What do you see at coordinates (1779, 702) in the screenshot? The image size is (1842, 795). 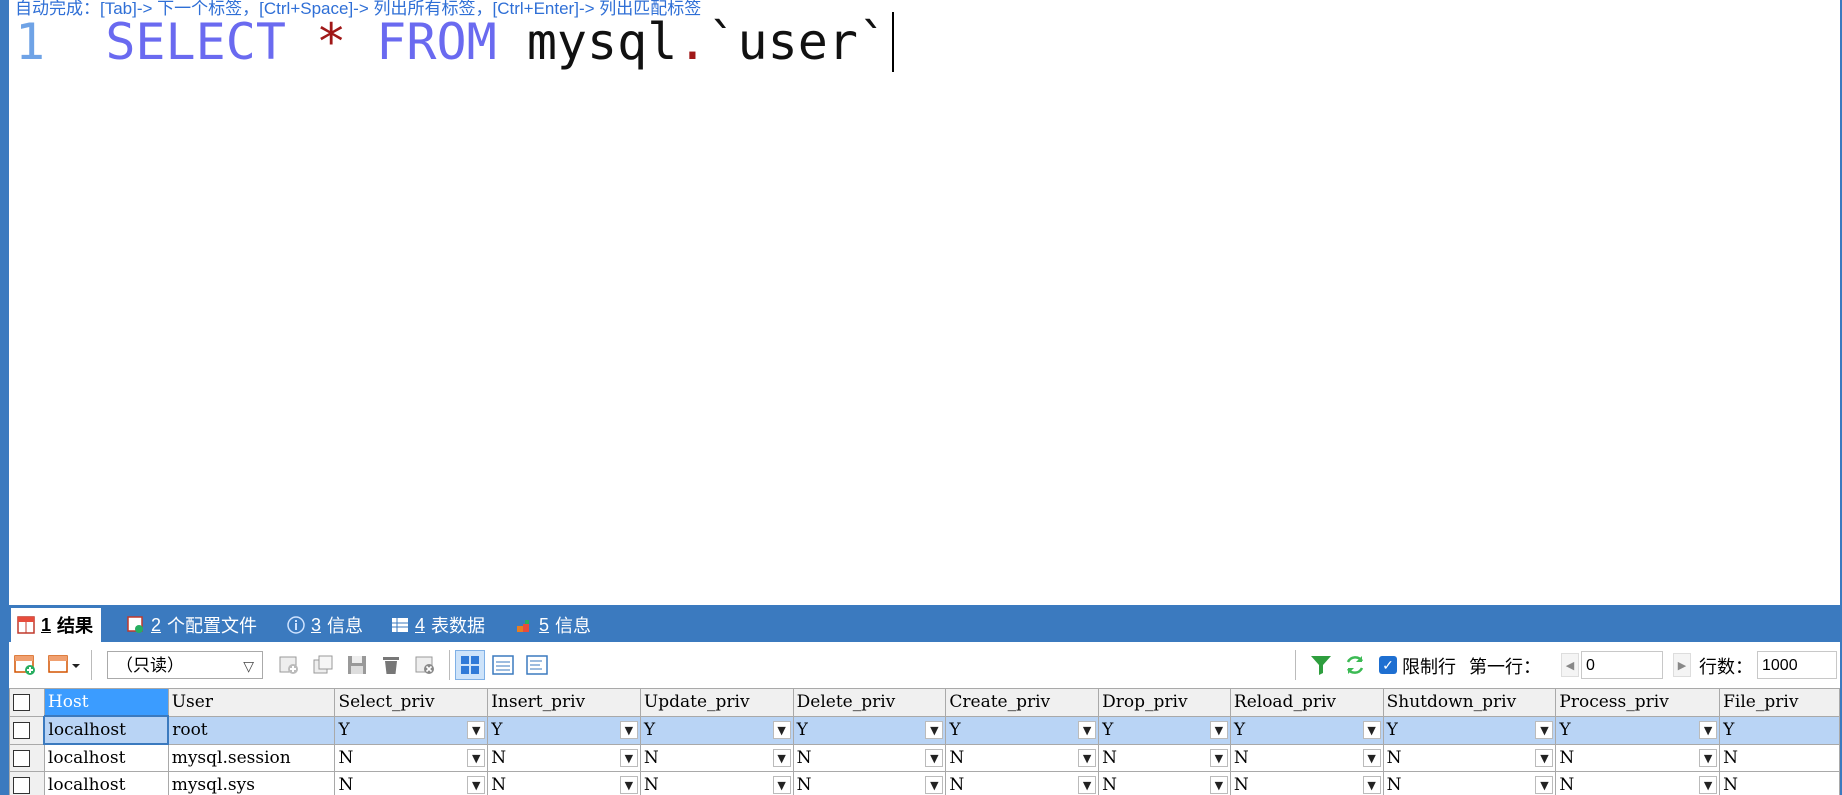 I see `column-header-file-priv: File_priv` at bounding box center [1779, 702].